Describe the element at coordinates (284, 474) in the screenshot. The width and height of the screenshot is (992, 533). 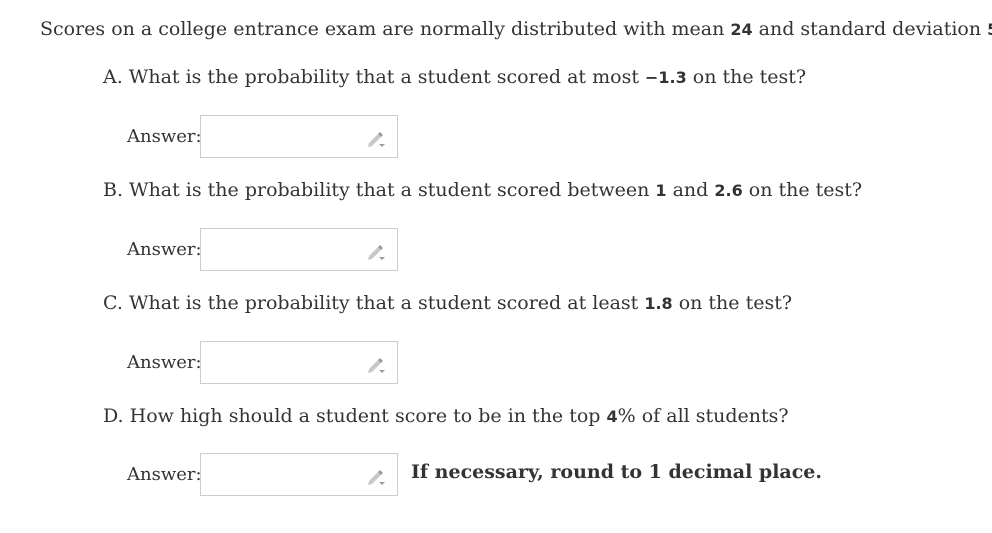
I see `answer-input-d` at that location.